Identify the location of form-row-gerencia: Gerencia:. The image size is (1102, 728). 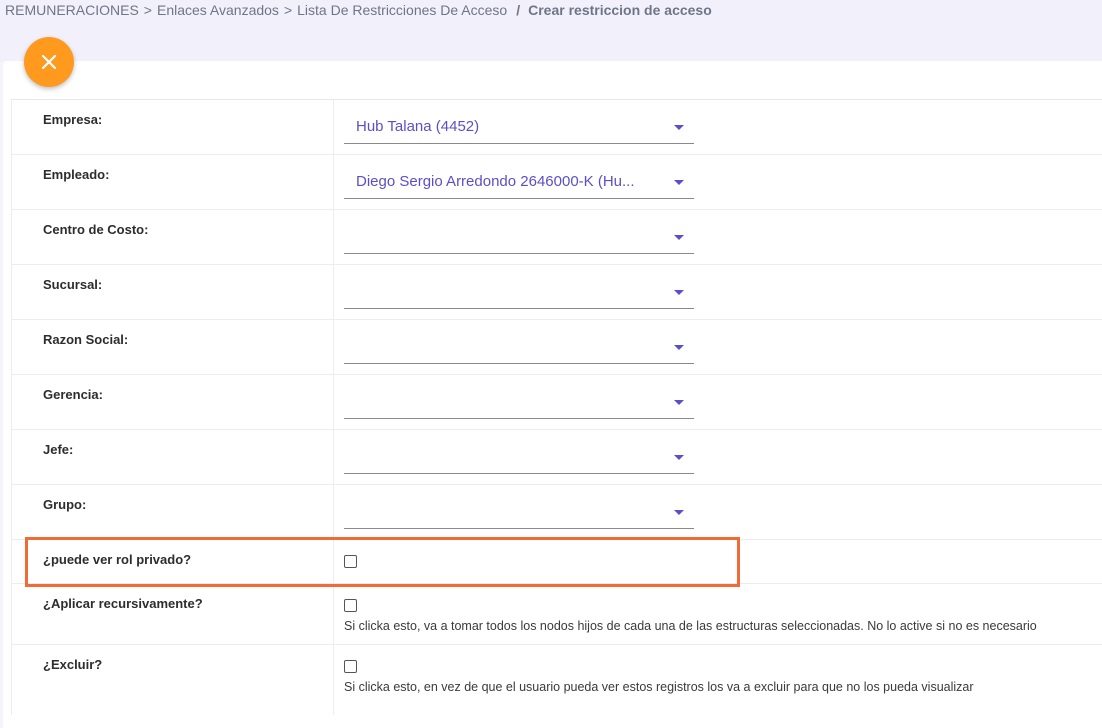
(556, 402).